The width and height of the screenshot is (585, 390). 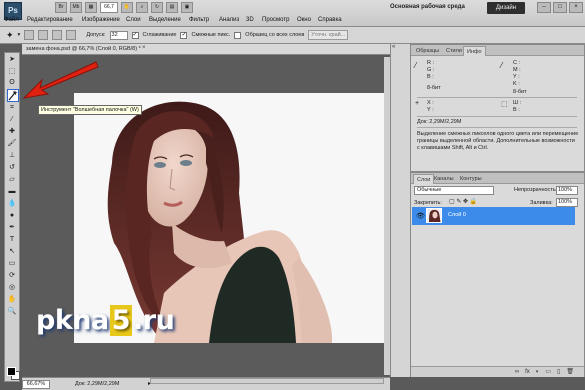 I want to click on screen-mode-icon: ▣, so click(x=187, y=7).